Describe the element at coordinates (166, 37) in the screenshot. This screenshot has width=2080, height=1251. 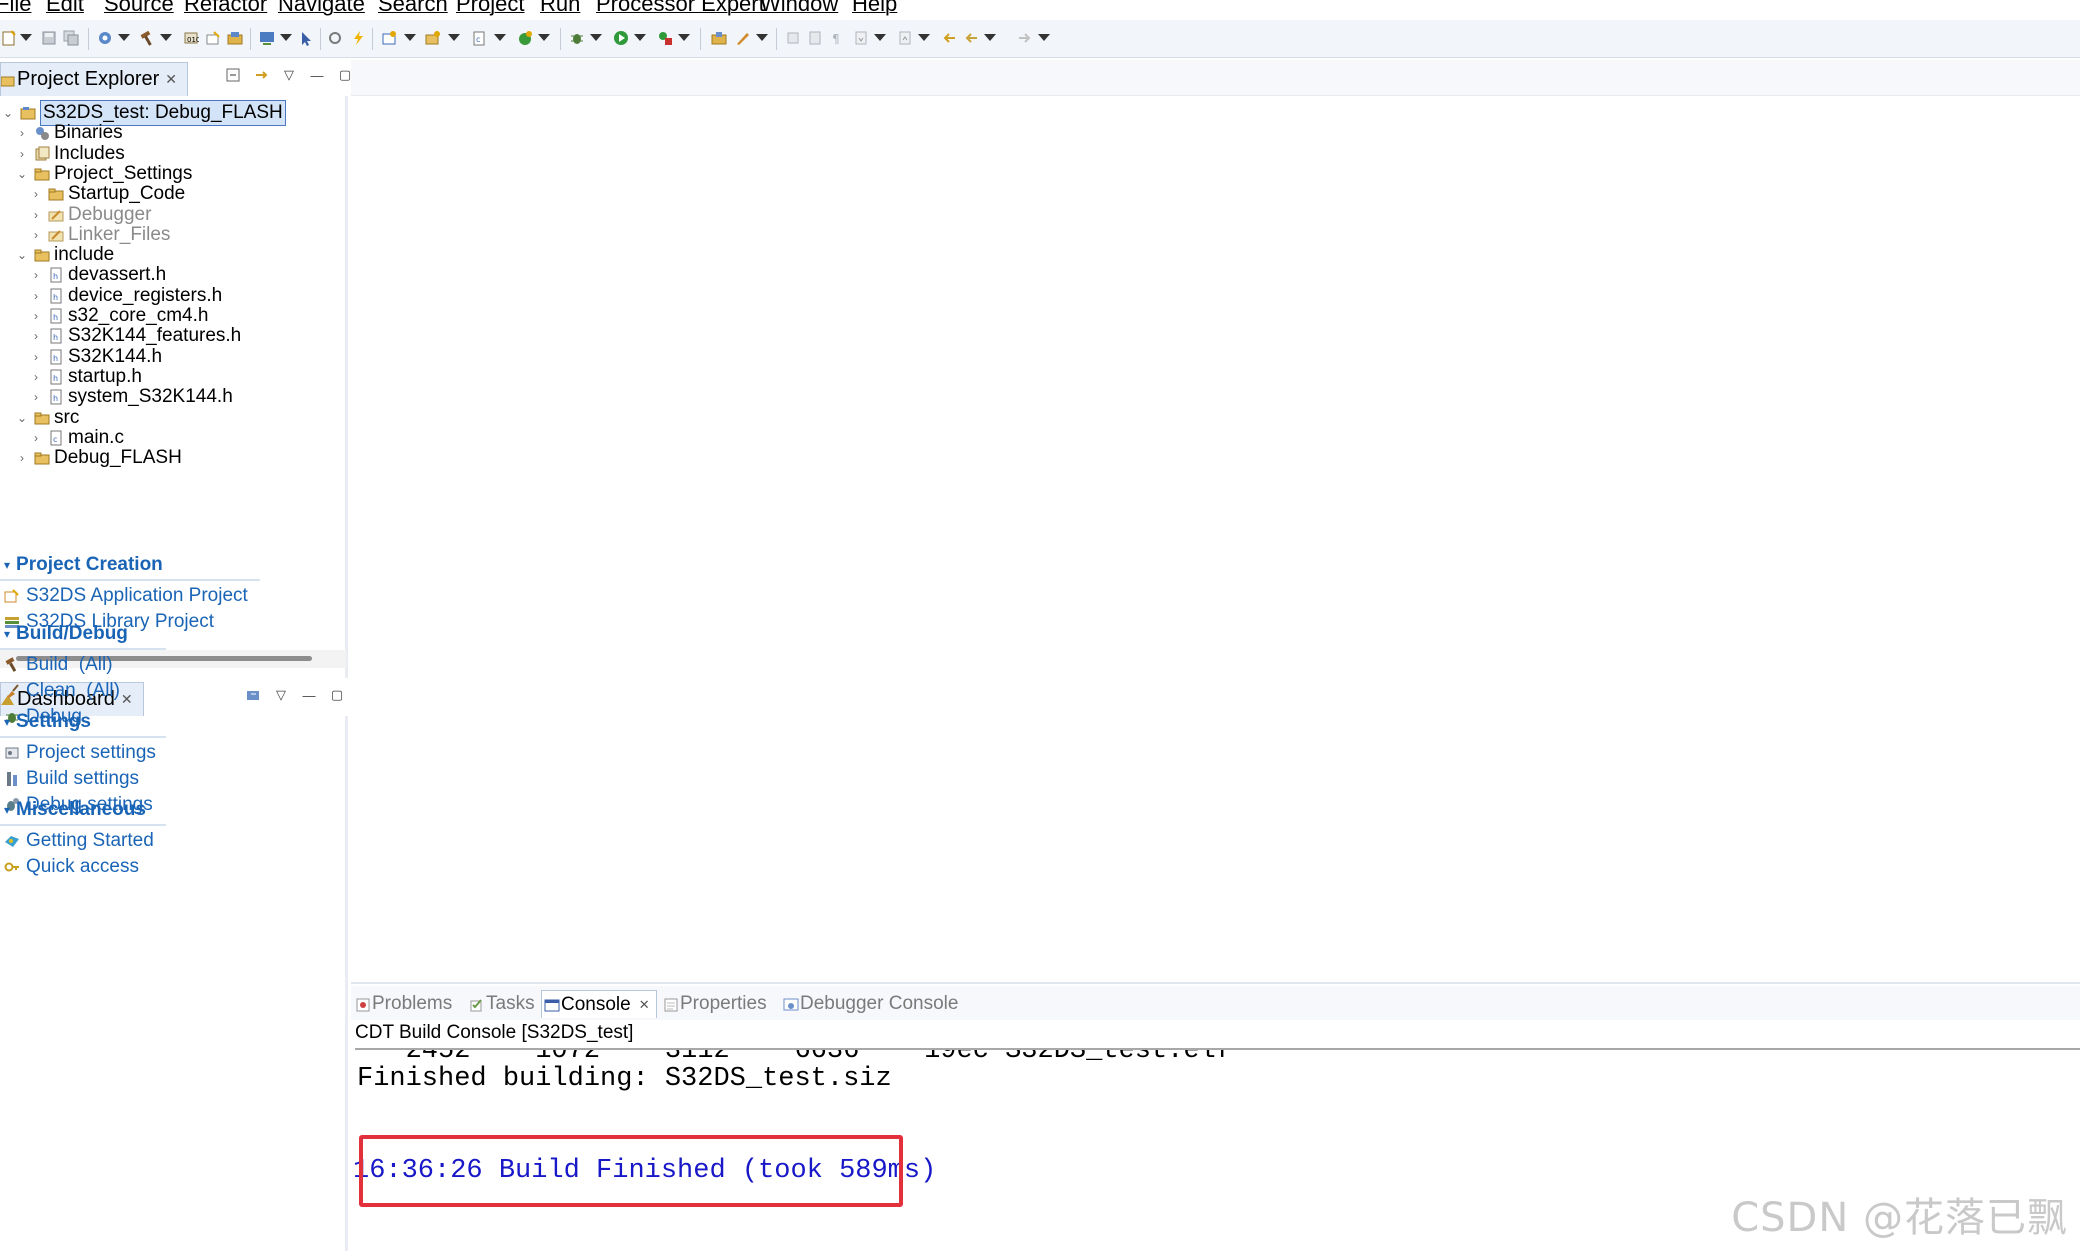
I see `build-dropdown-icon` at that location.